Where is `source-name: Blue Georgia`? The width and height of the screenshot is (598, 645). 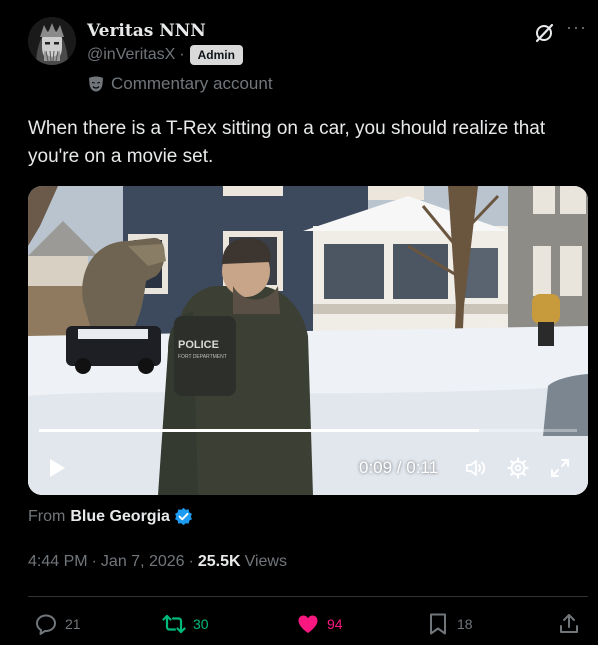
source-name: Blue Georgia is located at coordinates (120, 517).